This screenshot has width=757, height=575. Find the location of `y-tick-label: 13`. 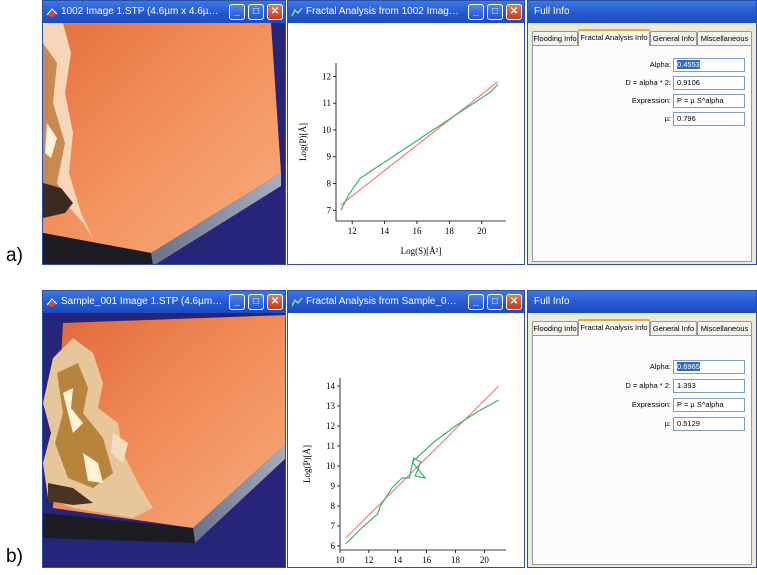

y-tick-label: 13 is located at coordinates (331, 406).